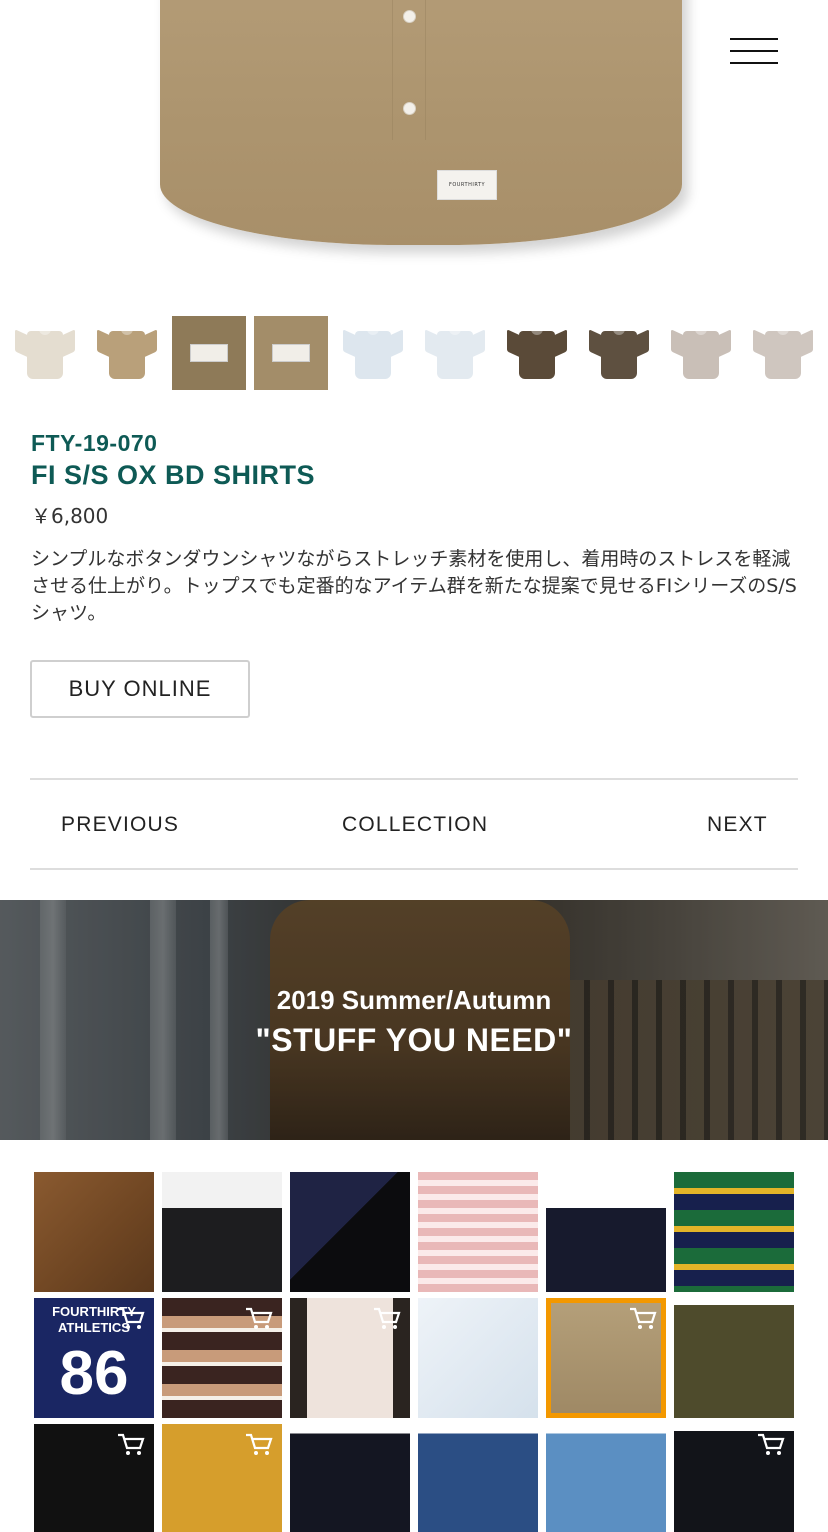  I want to click on previous-link: PREVIOUS, so click(120, 825).